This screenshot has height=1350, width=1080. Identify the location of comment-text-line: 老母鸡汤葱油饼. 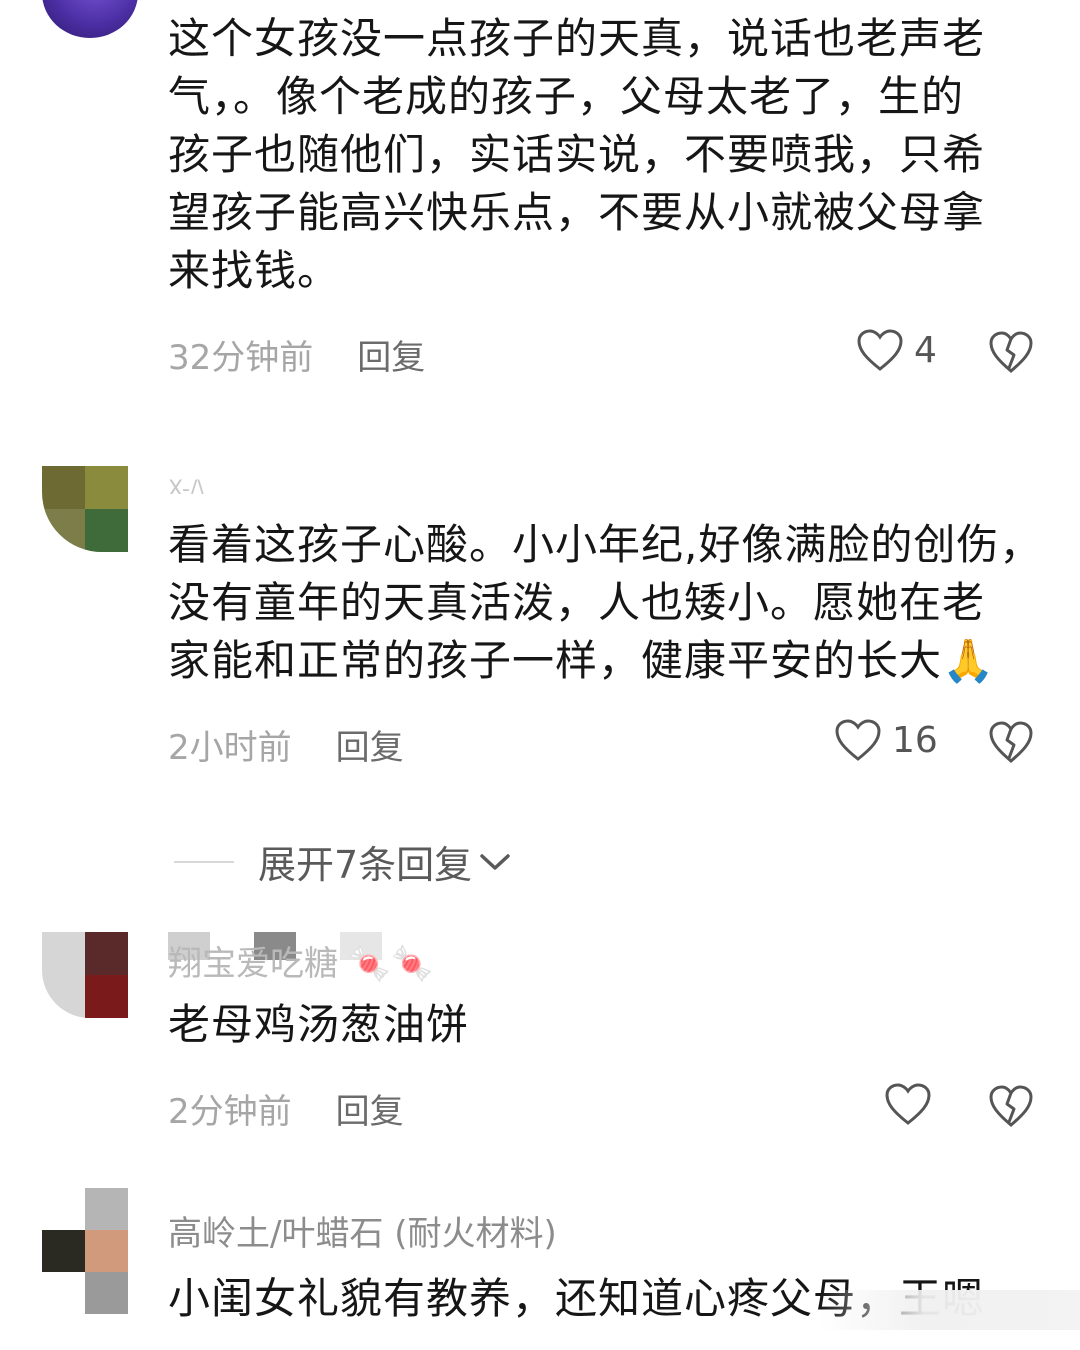
(319, 1024).